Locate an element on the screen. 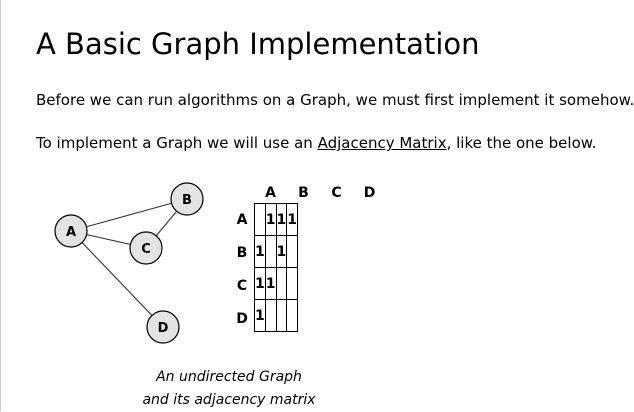  node-label: D is located at coordinates (163, 328).